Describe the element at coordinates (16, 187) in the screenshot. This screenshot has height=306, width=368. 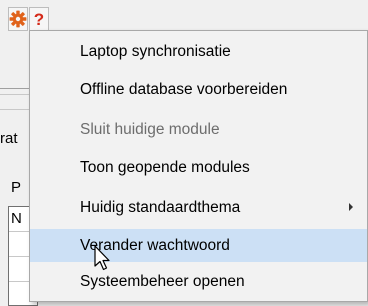
I see `background-text: P` at that location.